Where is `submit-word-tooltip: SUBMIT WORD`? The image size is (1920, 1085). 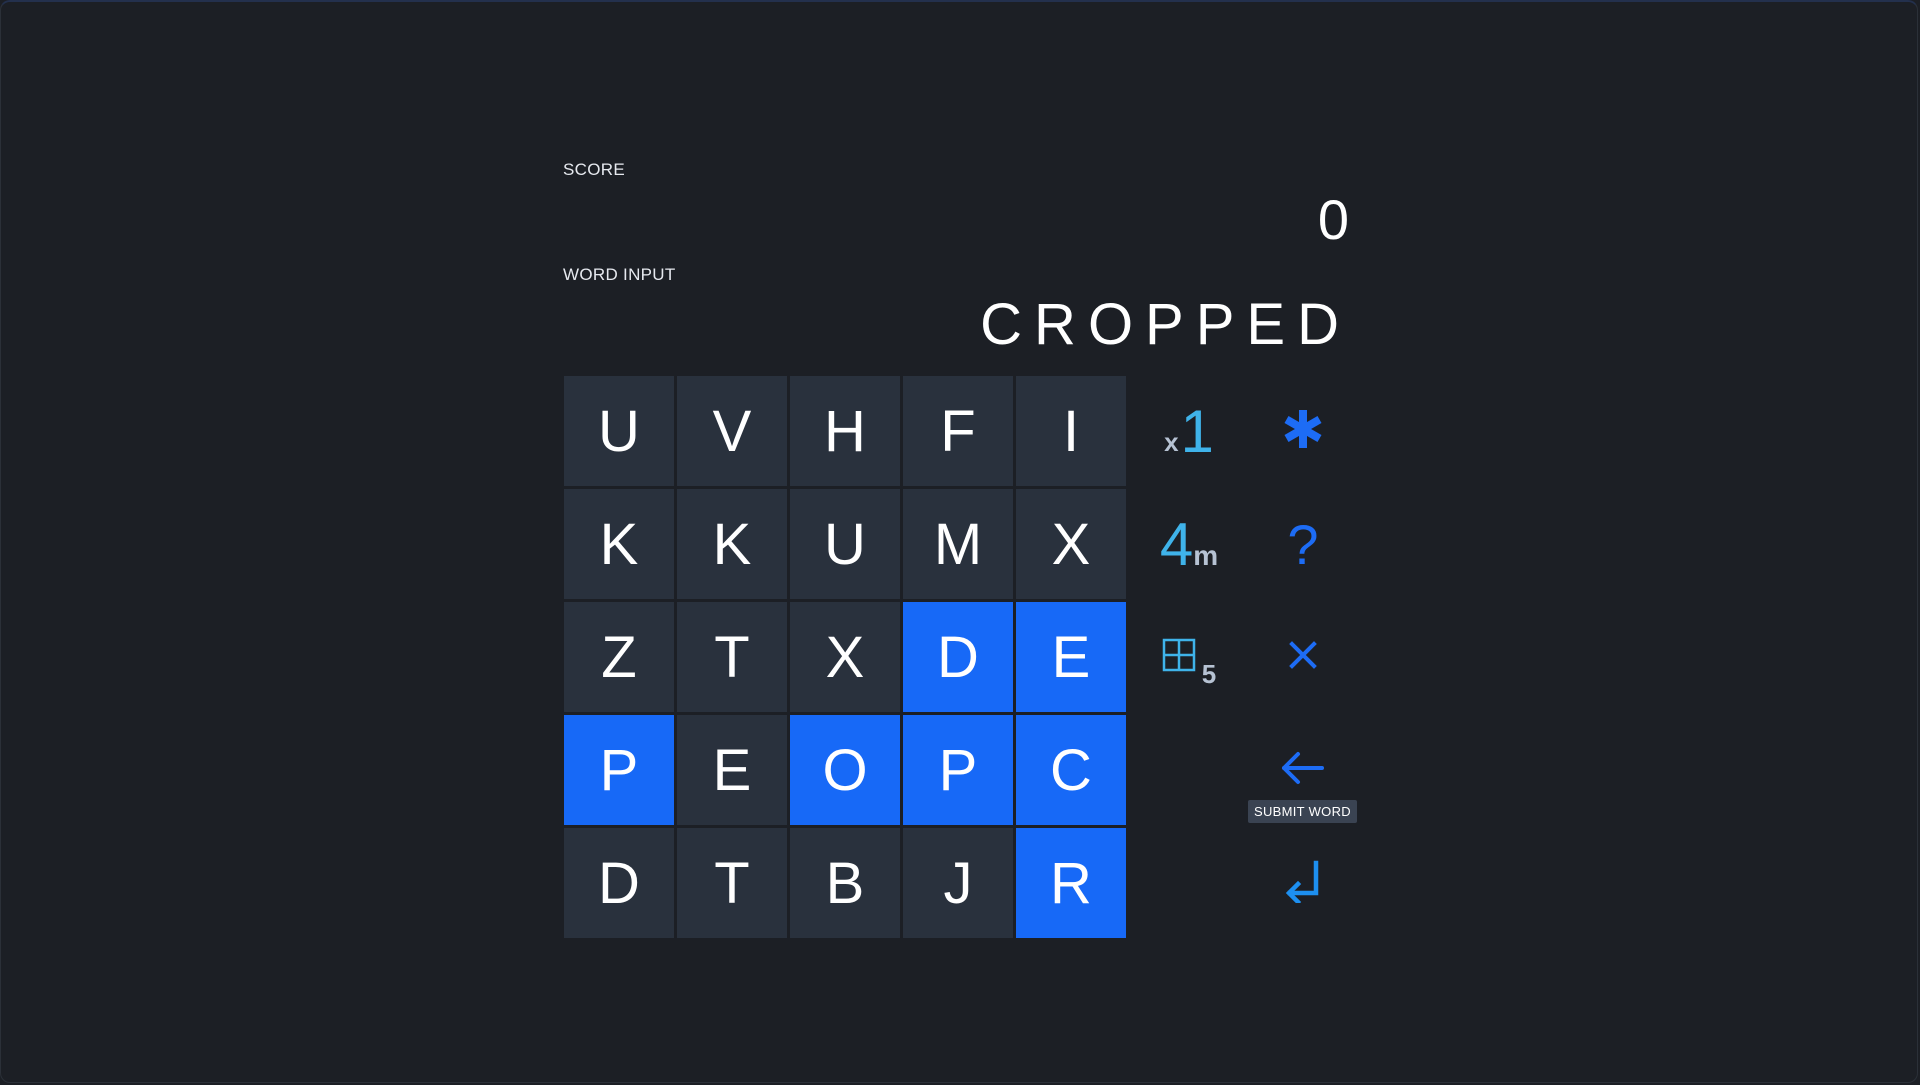
submit-word-tooltip: SUBMIT WORD is located at coordinates (1302, 811).